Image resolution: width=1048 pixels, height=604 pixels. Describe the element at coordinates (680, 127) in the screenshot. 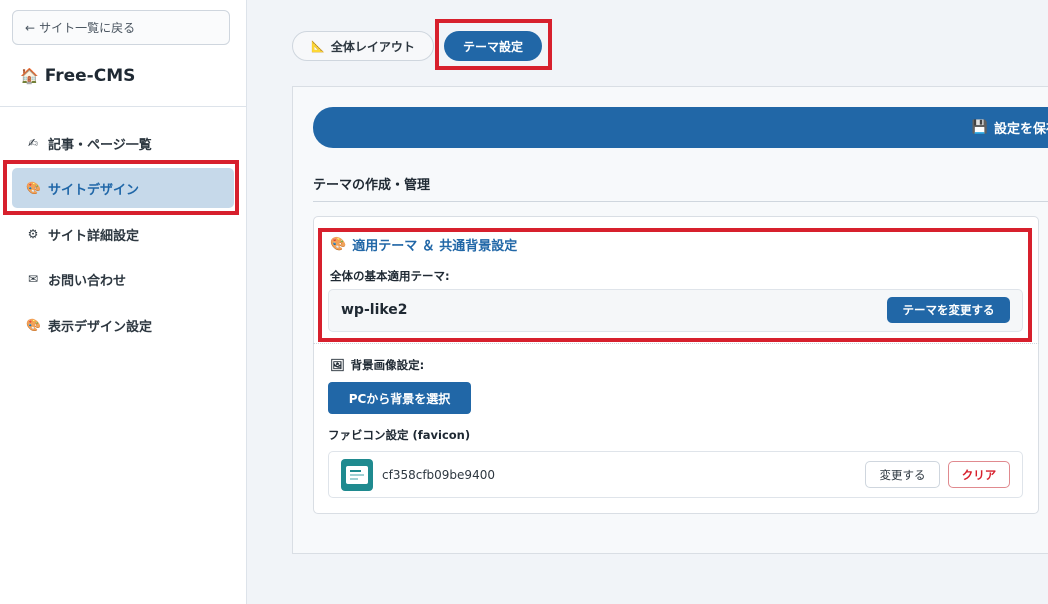

I see `save-bar: 💾 設定を保存` at that location.